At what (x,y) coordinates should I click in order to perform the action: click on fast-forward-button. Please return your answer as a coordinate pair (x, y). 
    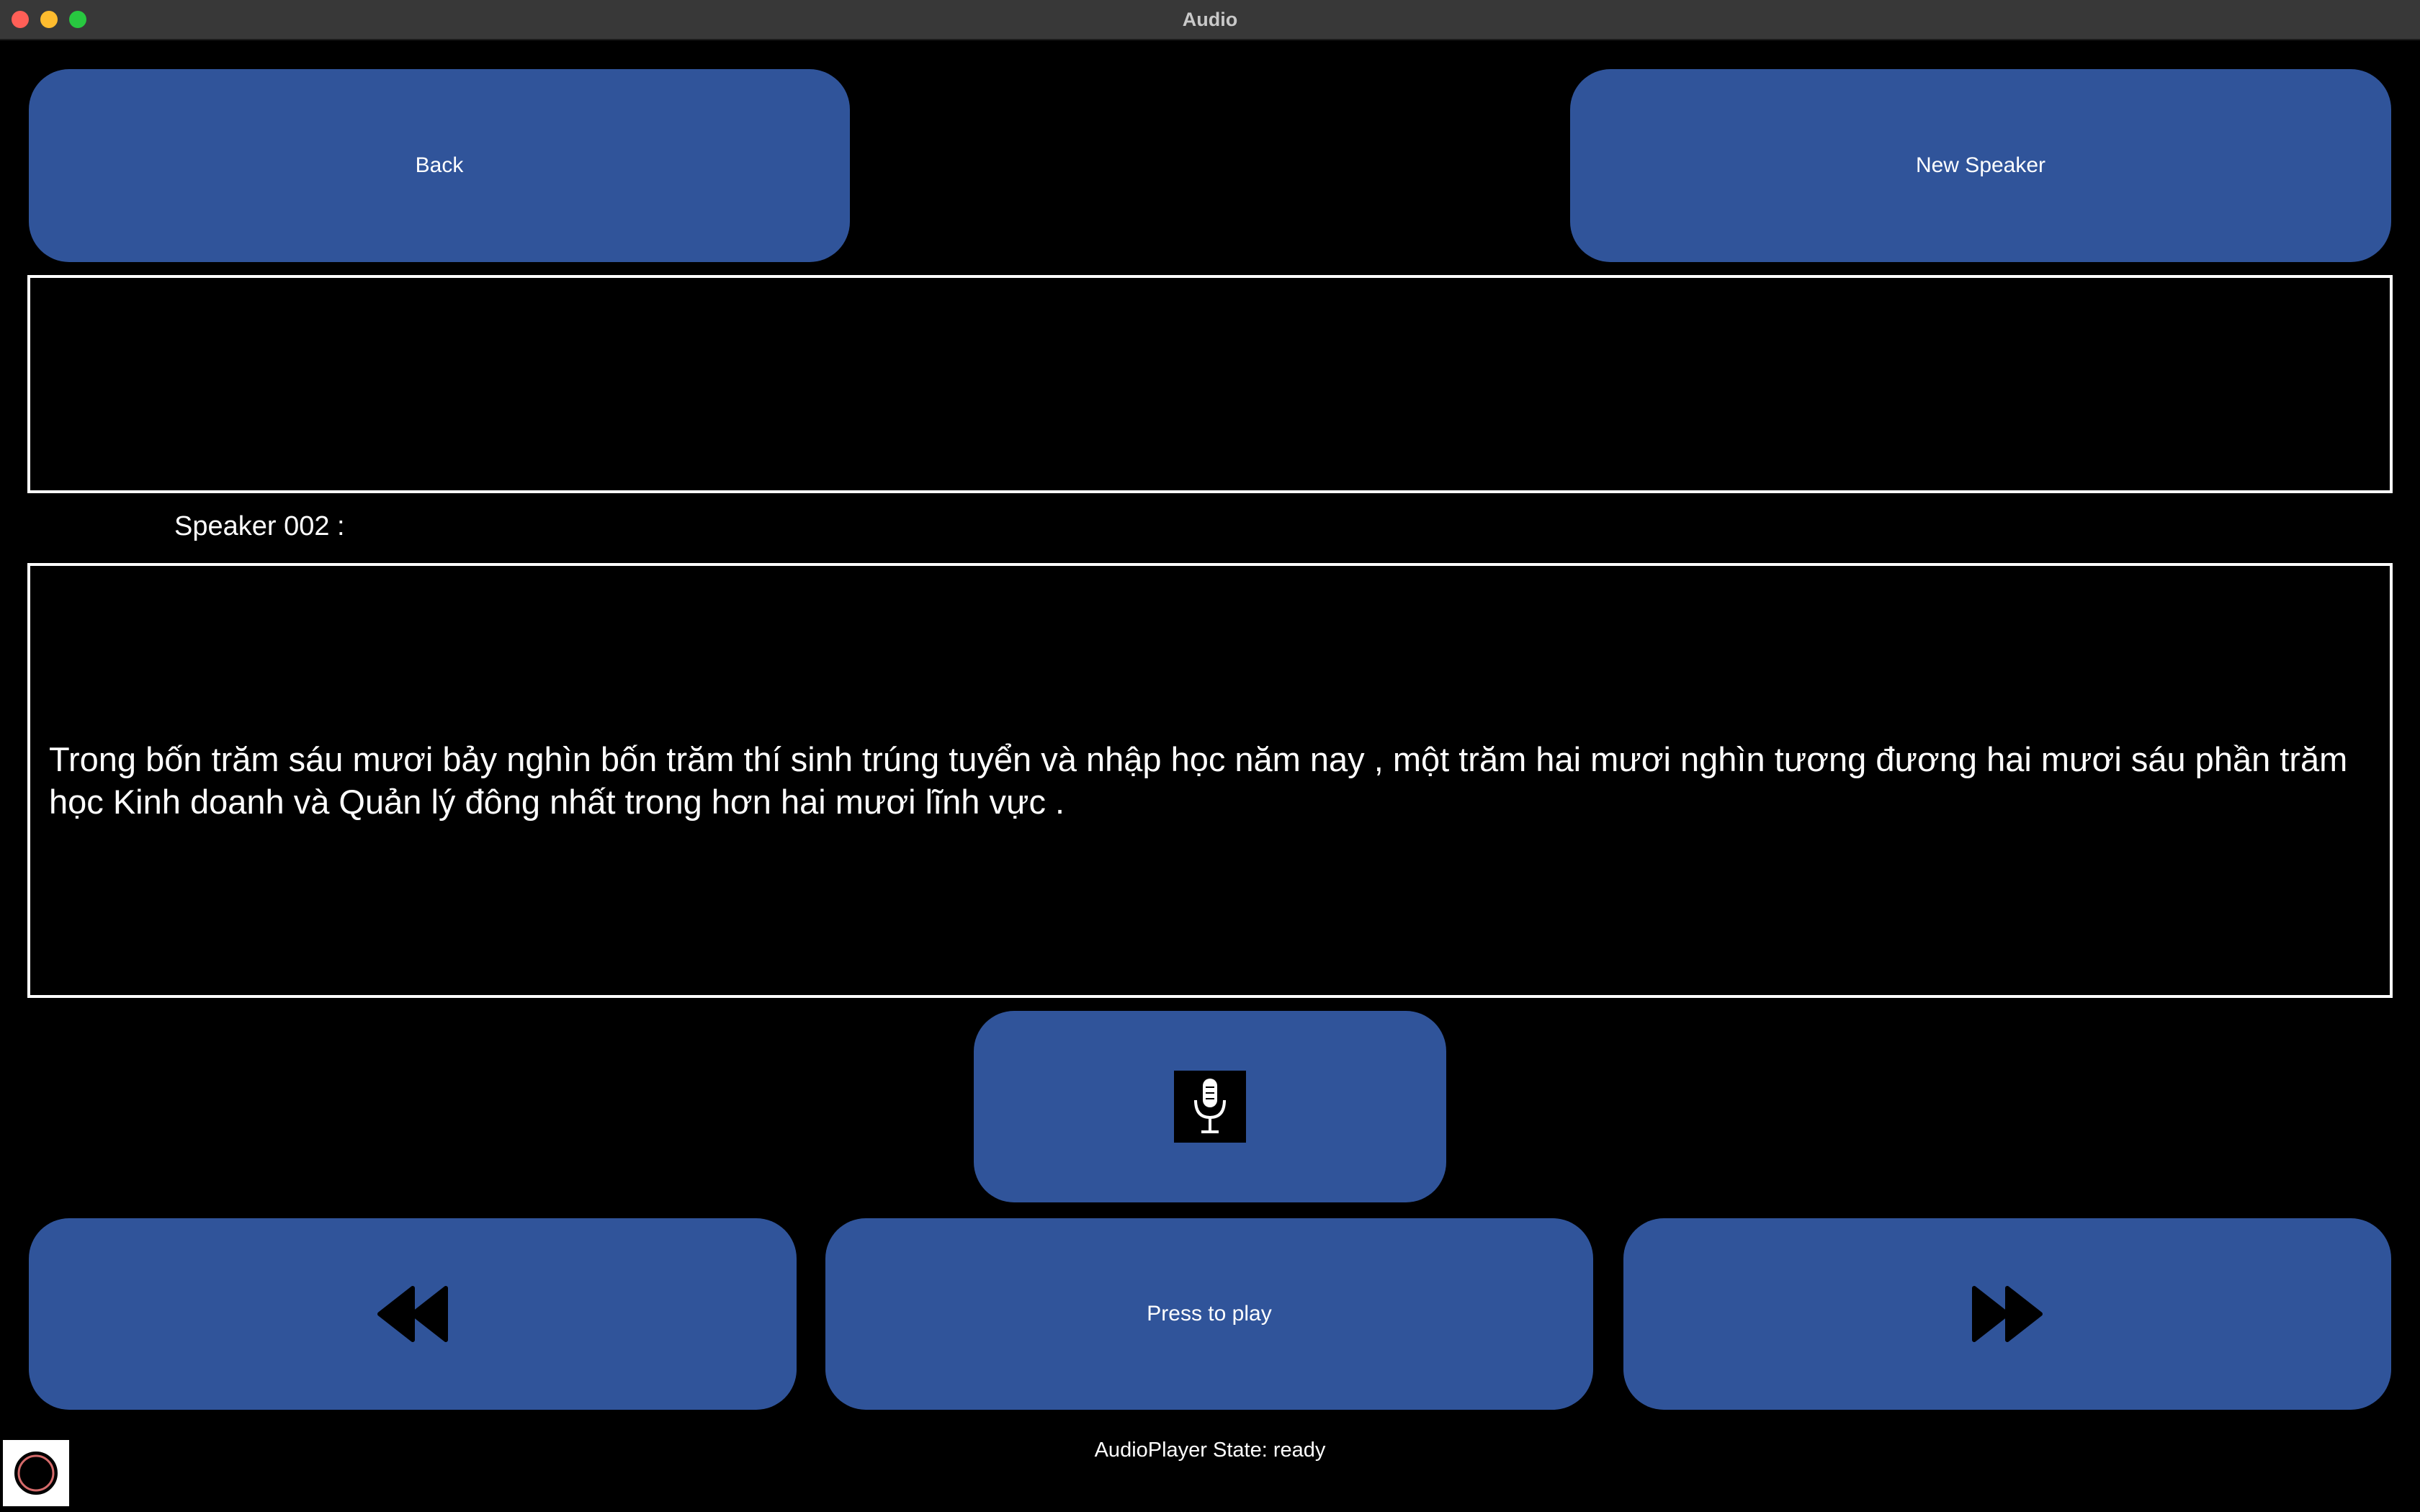
    Looking at the image, I should click on (2007, 1314).